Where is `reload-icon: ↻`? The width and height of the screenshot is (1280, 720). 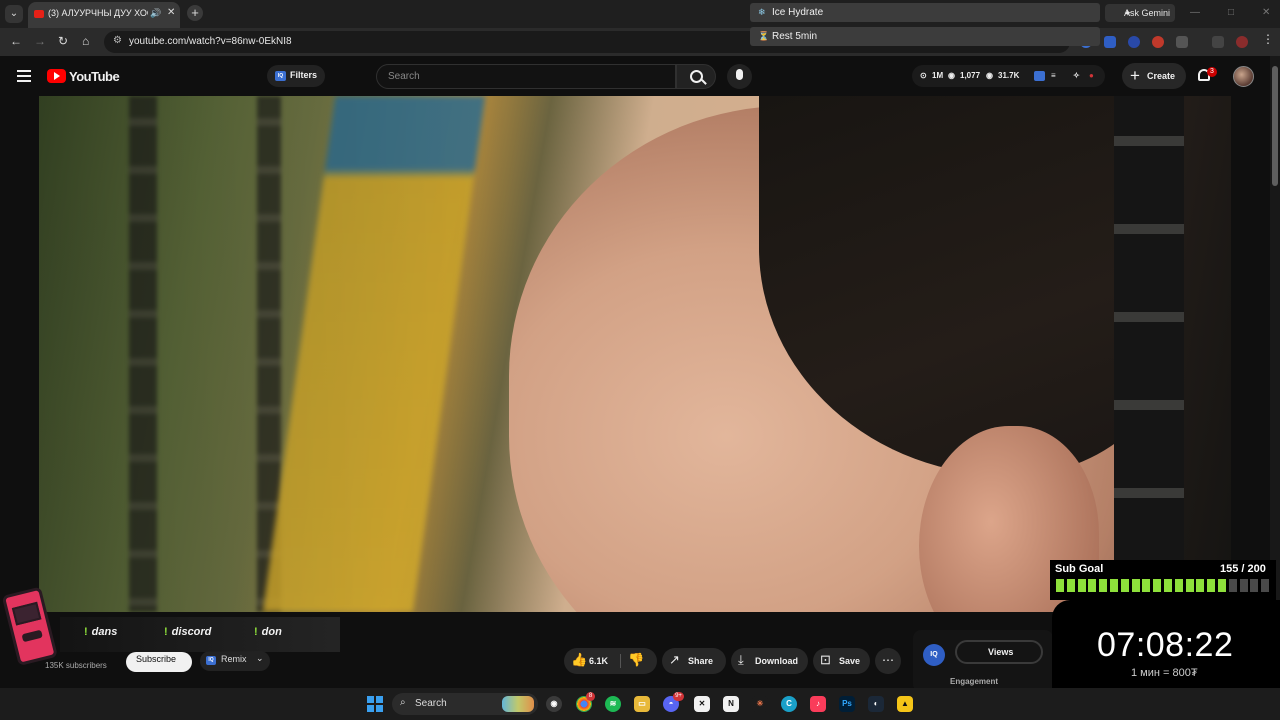
reload-icon: ↻ is located at coordinates (63, 41).